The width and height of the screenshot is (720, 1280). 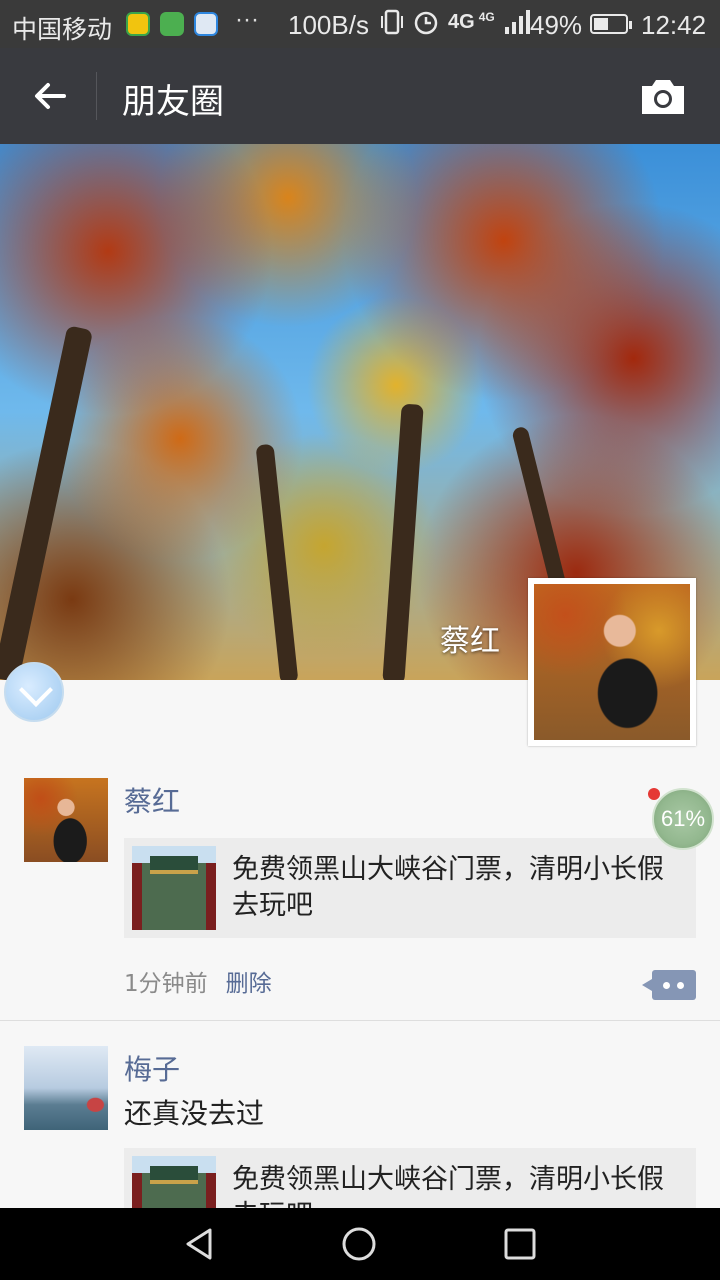 I want to click on link-title: 免费领黑山大峡谷门票，清明小长假去玩吧, so click(x=448, y=887).